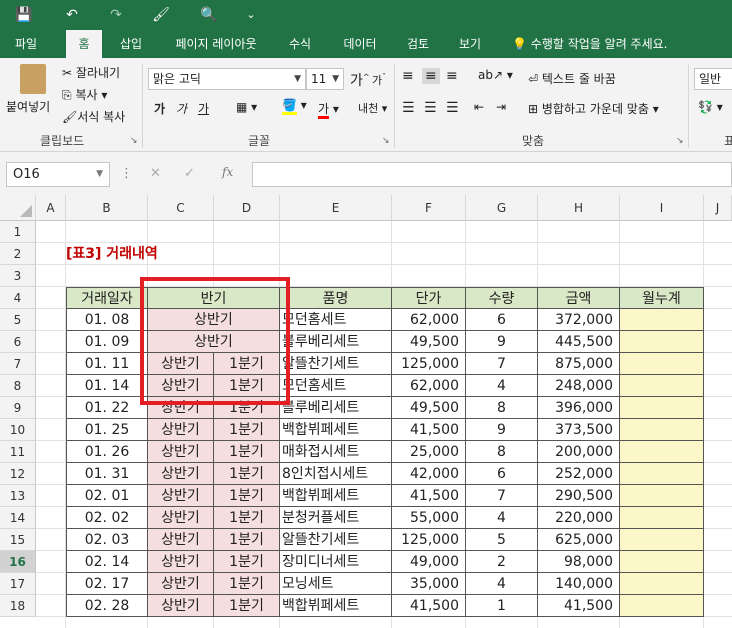 The height and width of the screenshot is (628, 732). What do you see at coordinates (429, 430) in the screenshot?
I see `price-cell: 41,500` at bounding box center [429, 430].